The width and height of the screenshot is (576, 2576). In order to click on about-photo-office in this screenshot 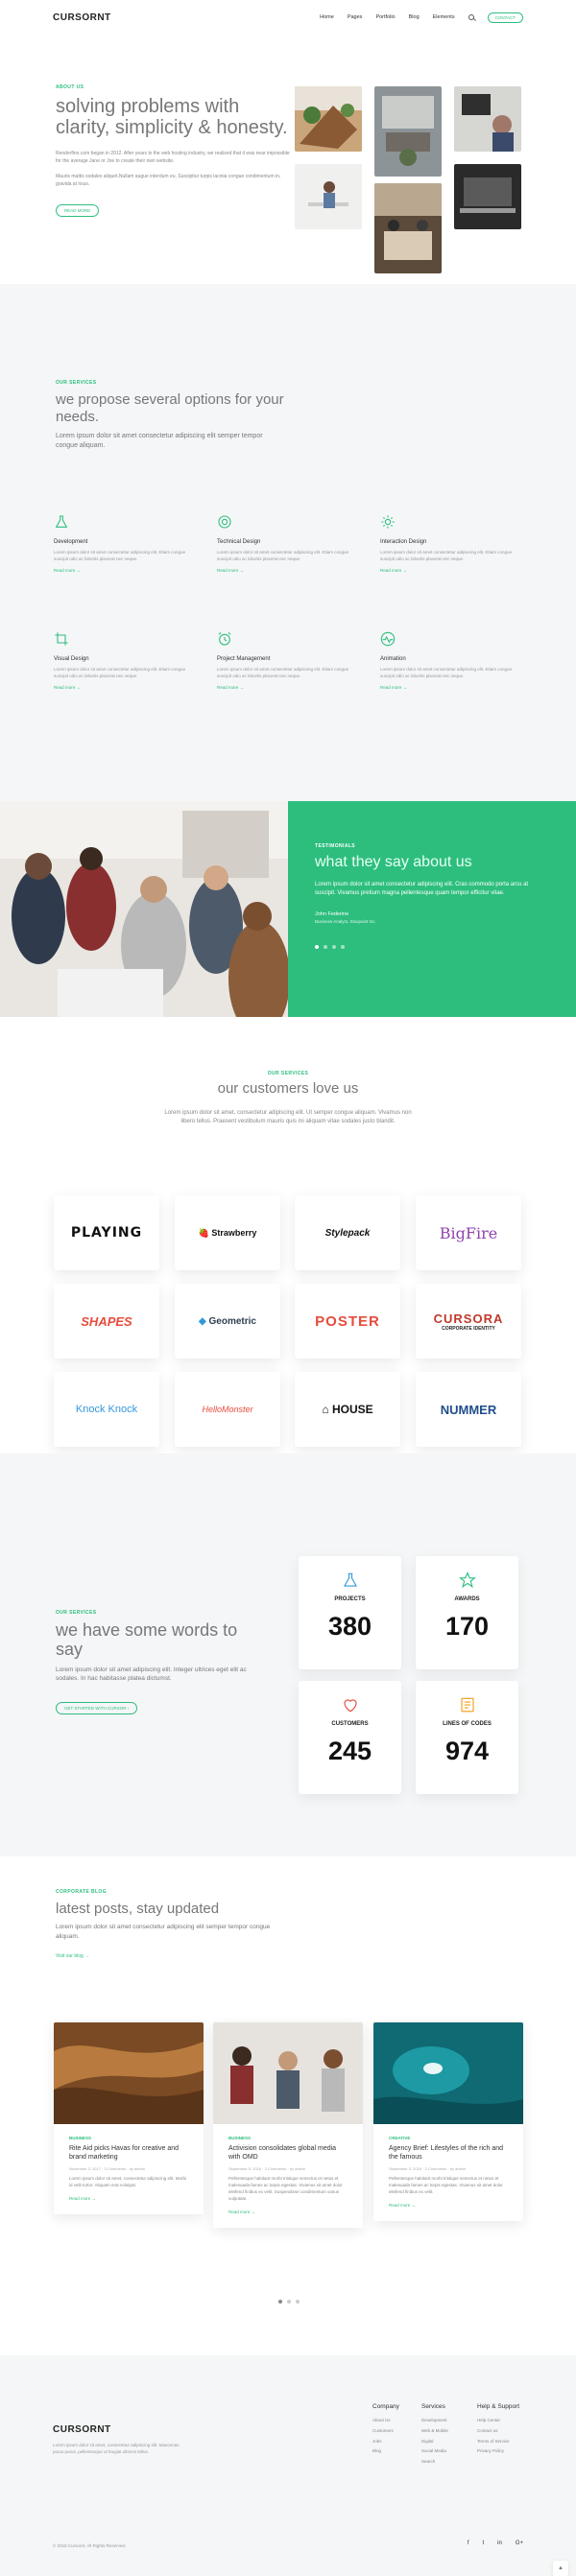, I will do `click(488, 119)`.